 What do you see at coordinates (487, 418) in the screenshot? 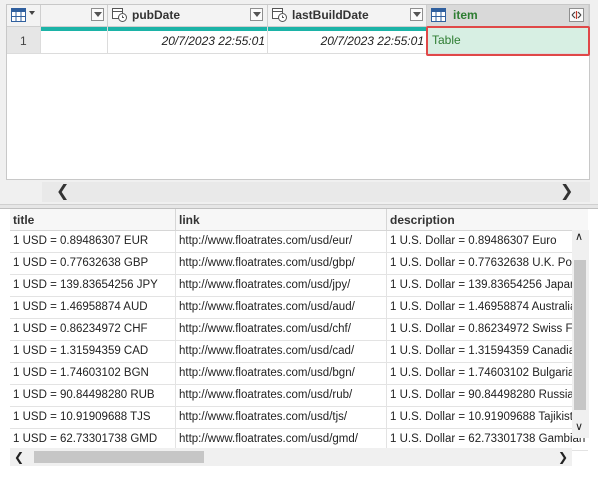
I see `cell-description: 1 U.S. Dollar = 10.91909688 Tajikistan` at bounding box center [487, 418].